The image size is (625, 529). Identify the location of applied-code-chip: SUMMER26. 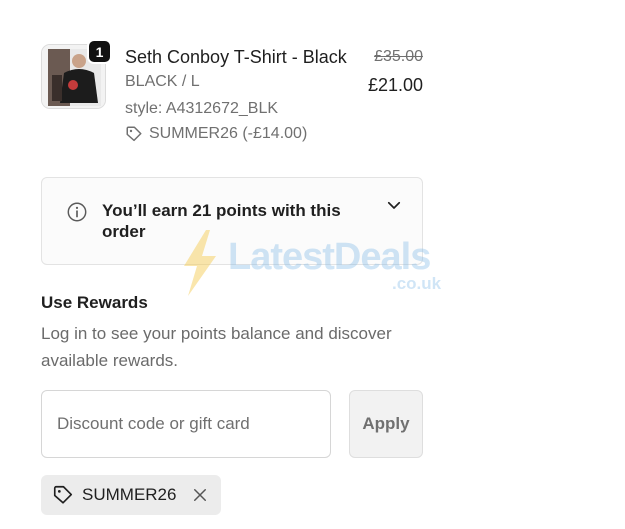
(131, 495).